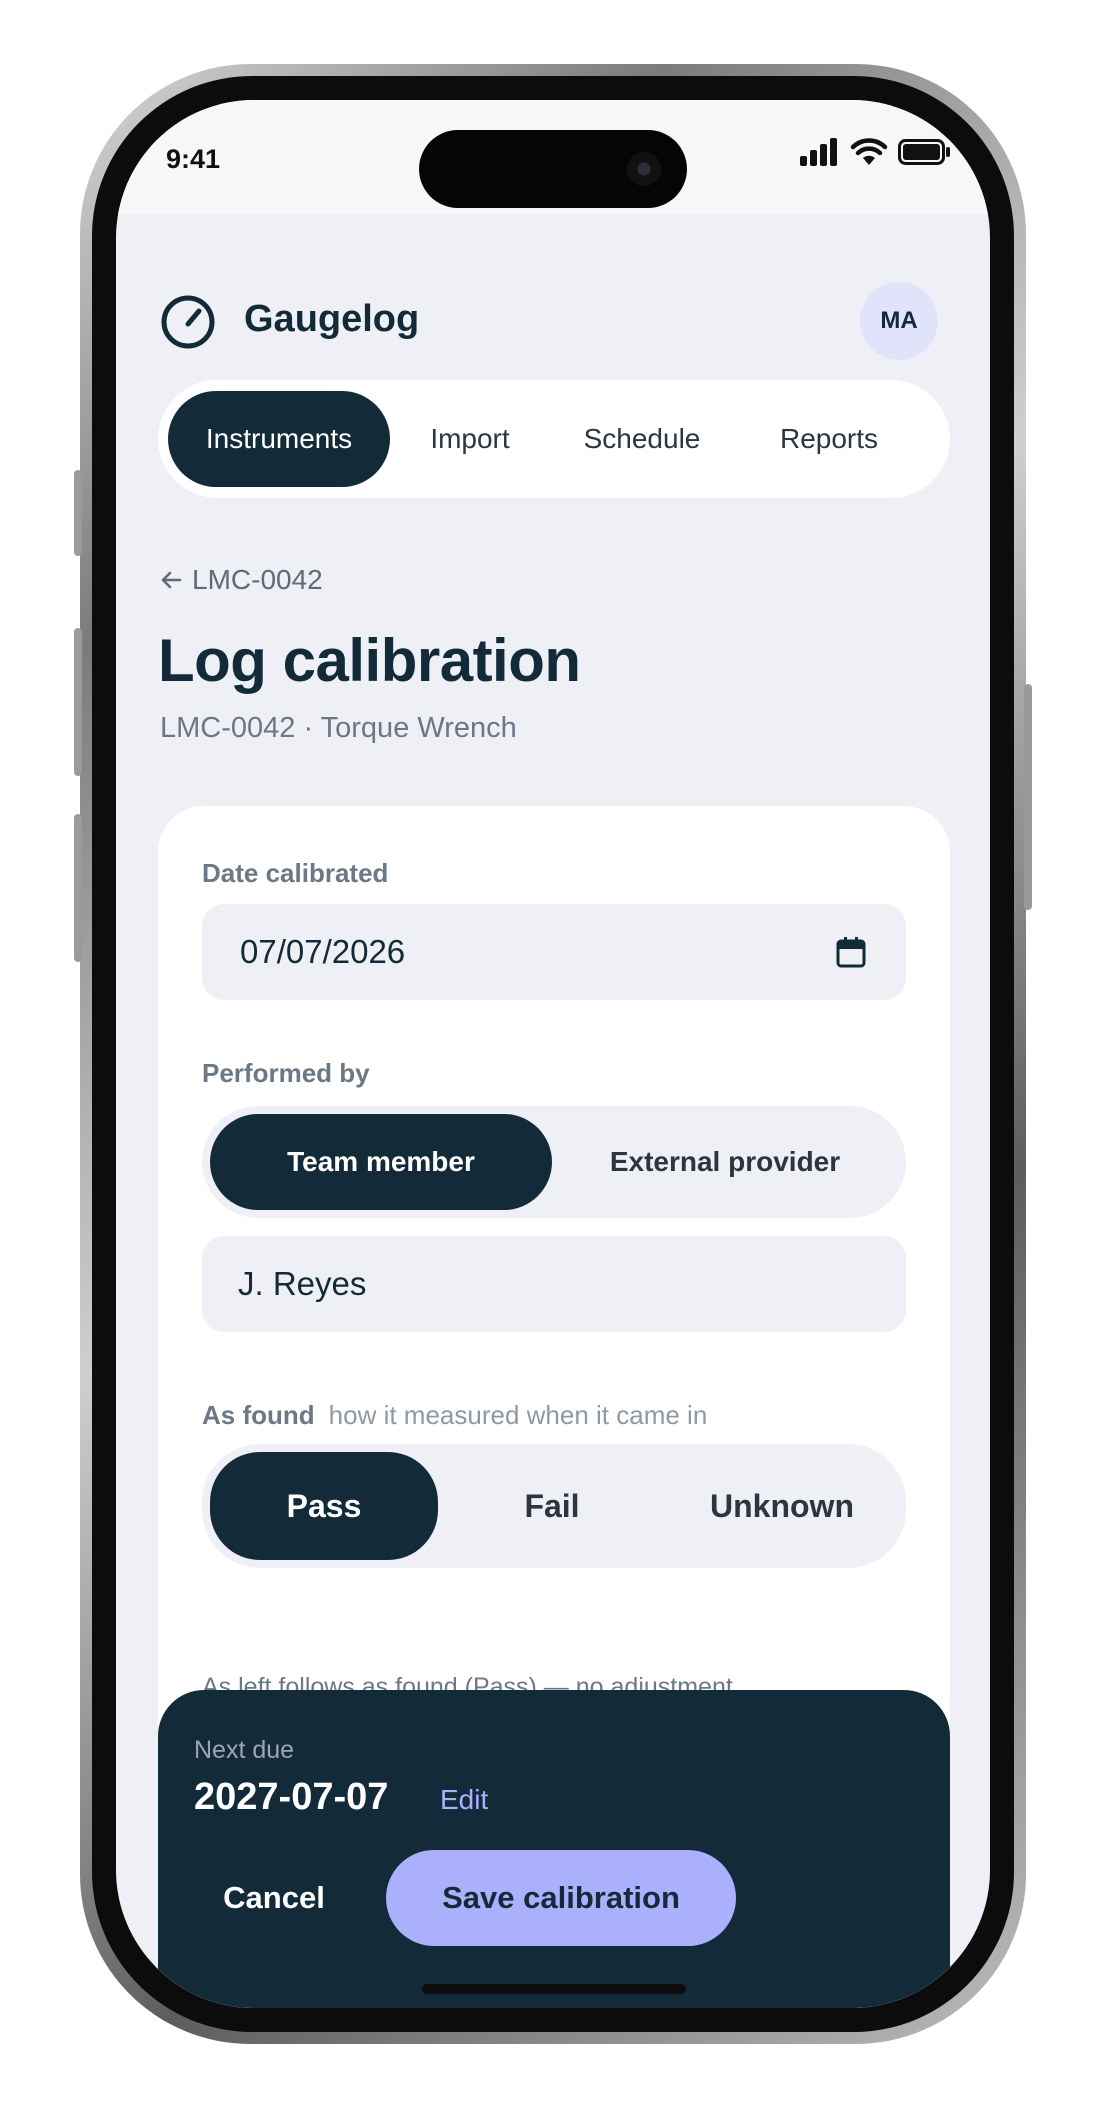 The width and height of the screenshot is (1106, 2106). Describe the element at coordinates (78, 702) in the screenshot. I see `volume-up-button` at that location.